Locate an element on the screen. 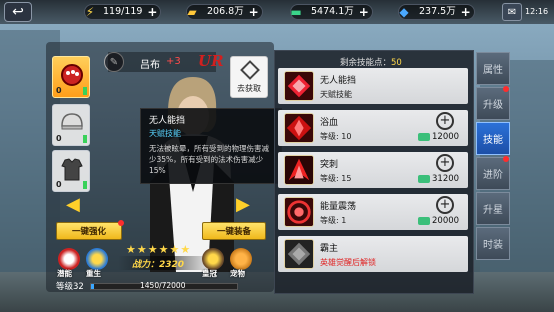  combat-power: 战力：2320 is located at coordinates (158, 265).